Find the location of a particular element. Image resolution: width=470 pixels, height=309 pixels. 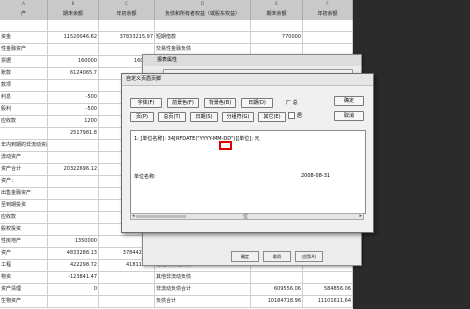

table-cell: 至到期投资 is located at coordinates (24, 206).